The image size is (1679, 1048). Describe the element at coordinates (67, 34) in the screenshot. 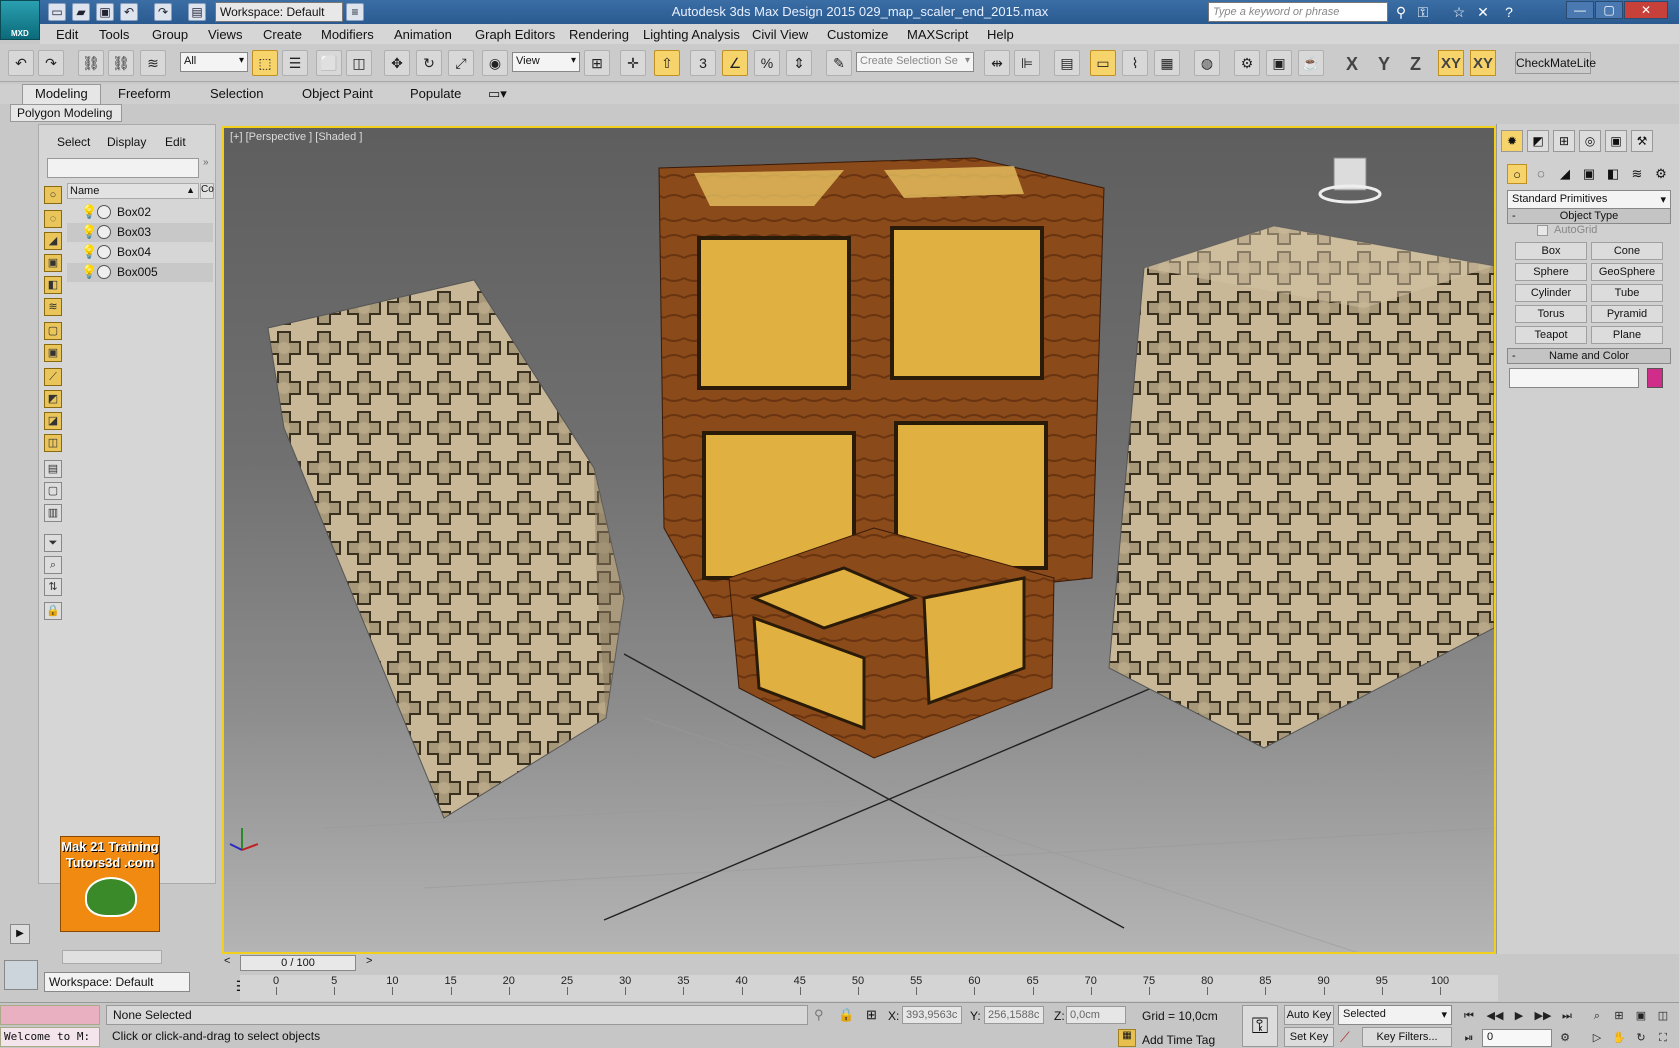

I see `menu-edit: Edit` at that location.